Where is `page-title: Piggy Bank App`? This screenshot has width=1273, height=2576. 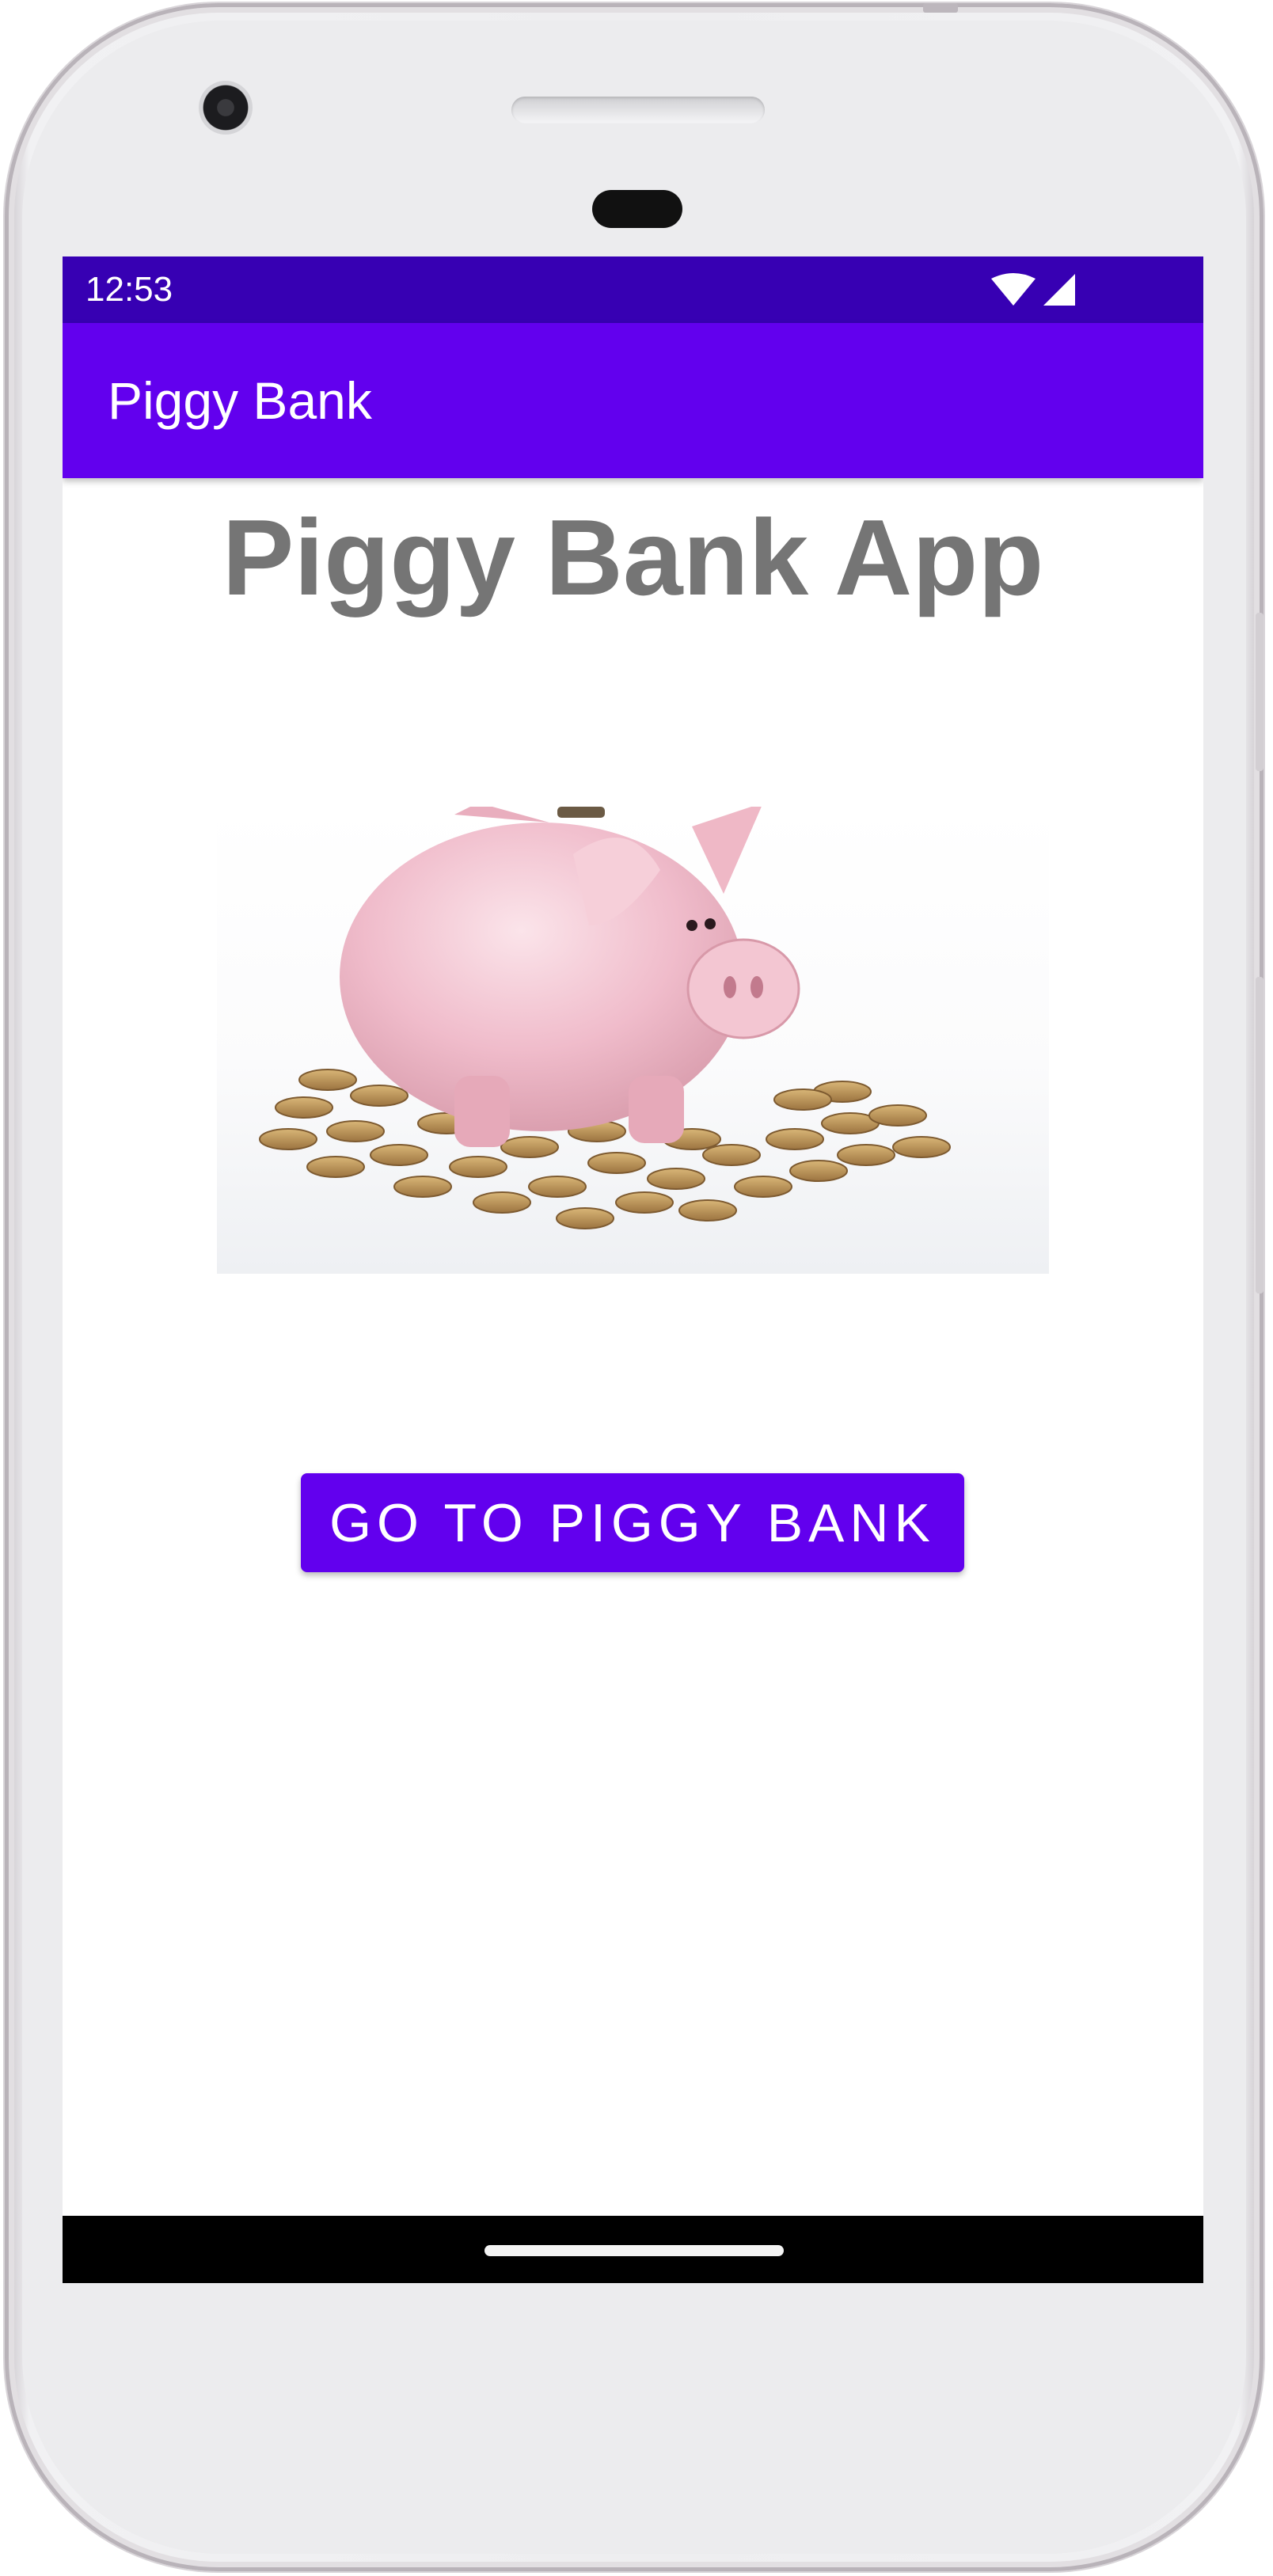 page-title: Piggy Bank App is located at coordinates (633, 557).